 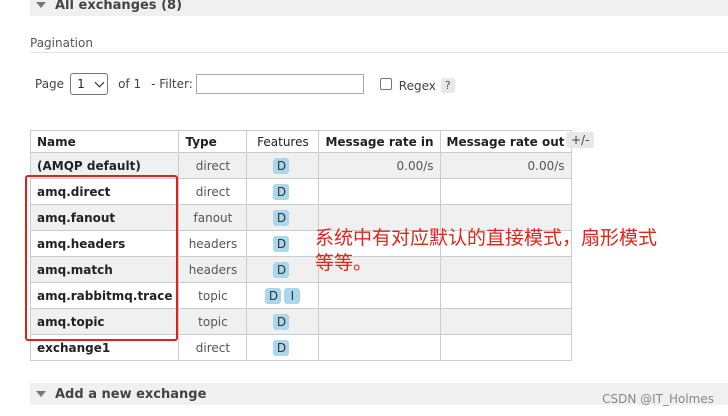 I want to click on column-header-rate-in: Message rate in, so click(x=379, y=141).